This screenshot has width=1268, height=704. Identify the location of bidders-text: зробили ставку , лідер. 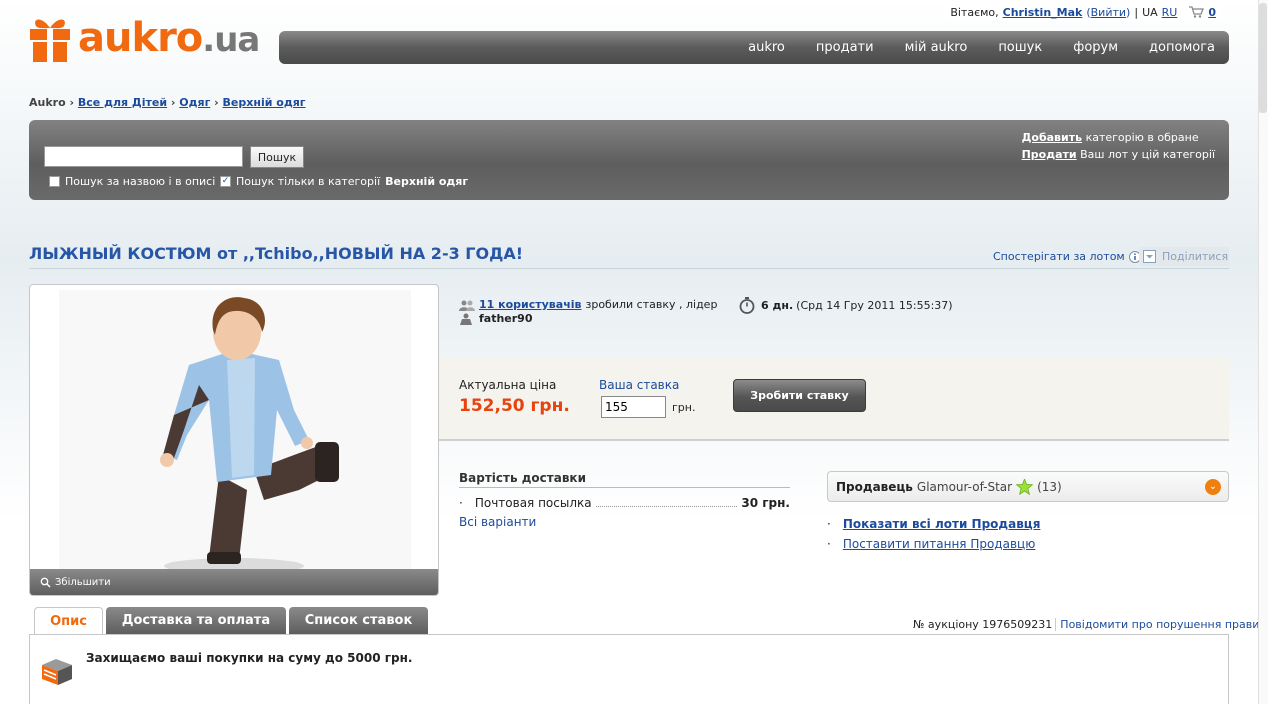
(651, 304).